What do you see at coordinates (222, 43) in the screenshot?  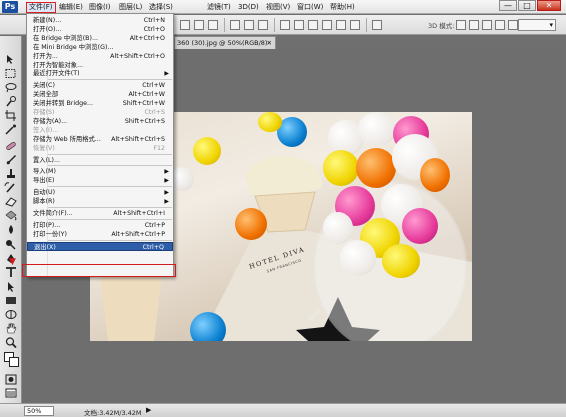 I see `document-tab-title: 360 (30).jpg @ 50%(RGB/8)` at bounding box center [222, 43].